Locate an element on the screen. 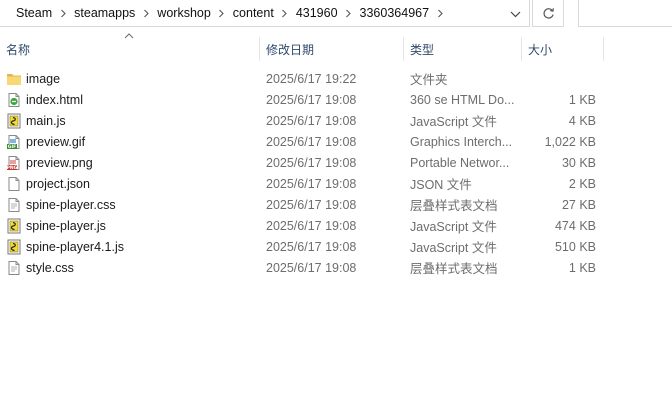 This screenshot has height=412, width=672. svg-text: GIF is located at coordinates (12, 147).